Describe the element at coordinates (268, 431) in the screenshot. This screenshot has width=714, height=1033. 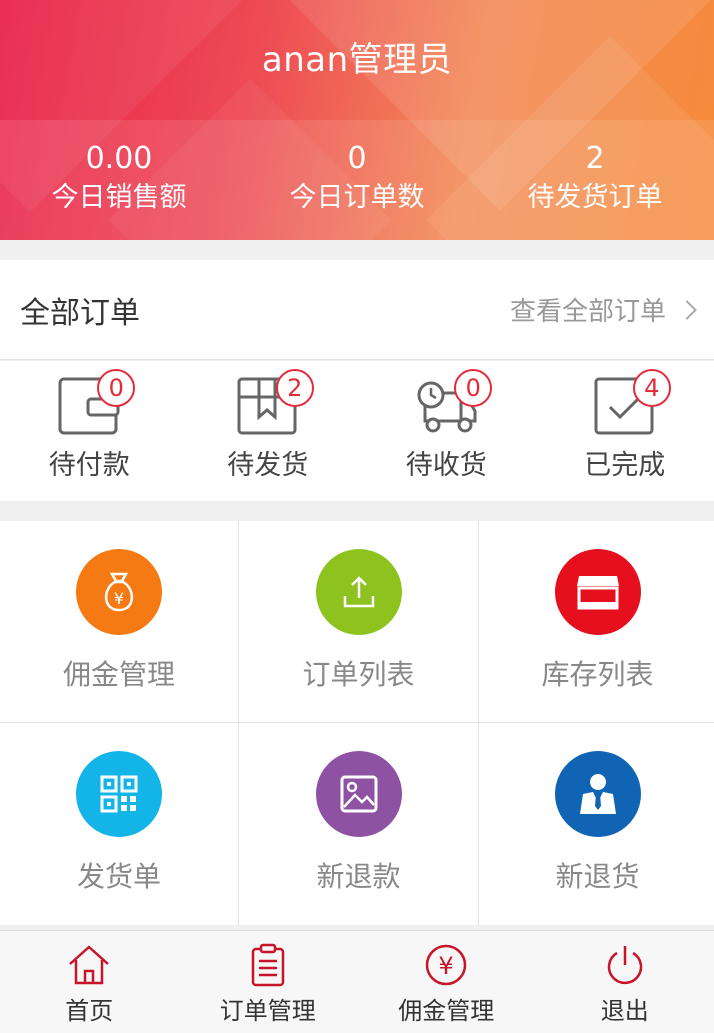
I see `status-pending-shipment: 2 待发货` at that location.